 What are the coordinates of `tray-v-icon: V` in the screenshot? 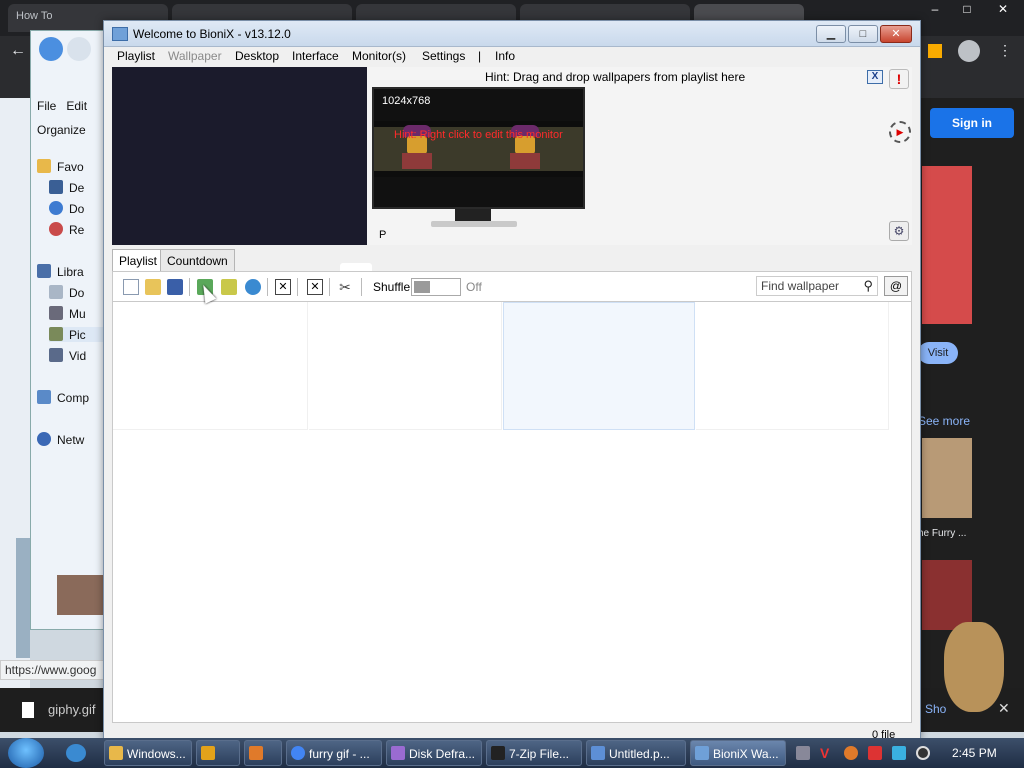 It's located at (827, 753).